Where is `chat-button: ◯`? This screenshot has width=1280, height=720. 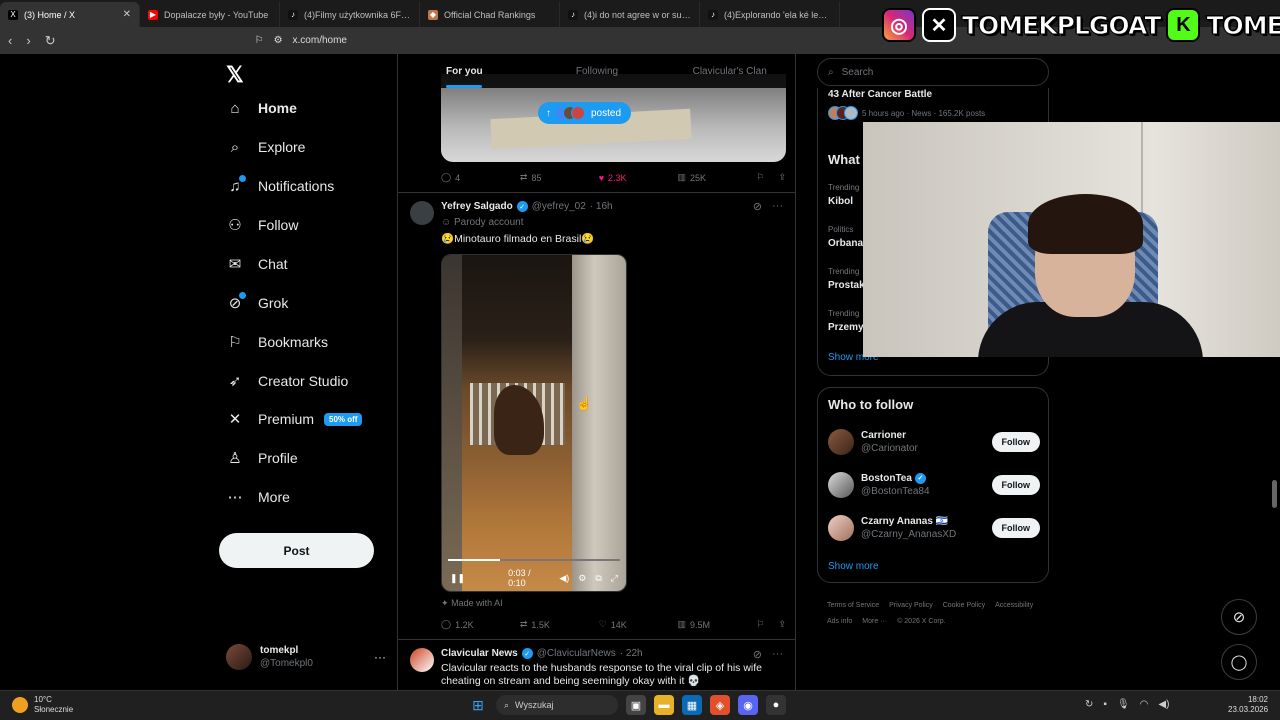
chat-button: ◯ is located at coordinates (1239, 662).